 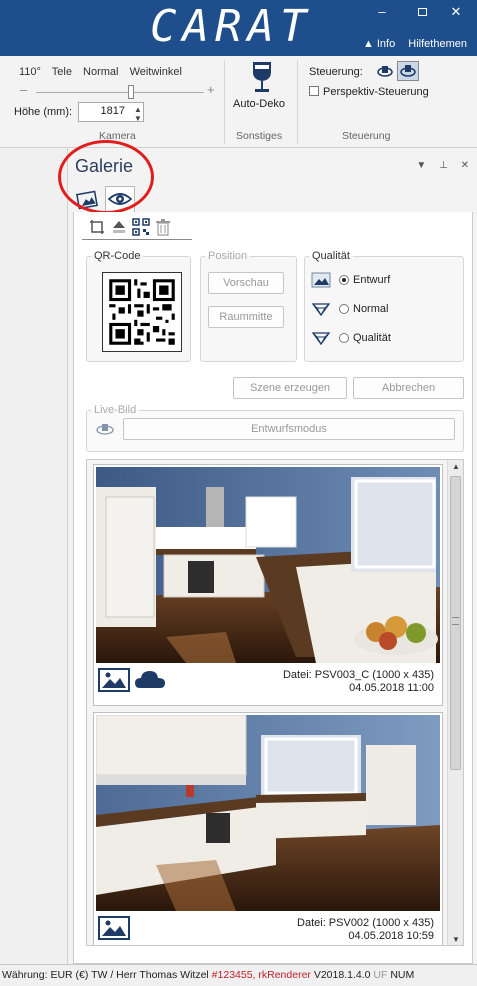 What do you see at coordinates (443, 165) in the screenshot?
I see `panel-pin-icon: ⊥` at bounding box center [443, 165].